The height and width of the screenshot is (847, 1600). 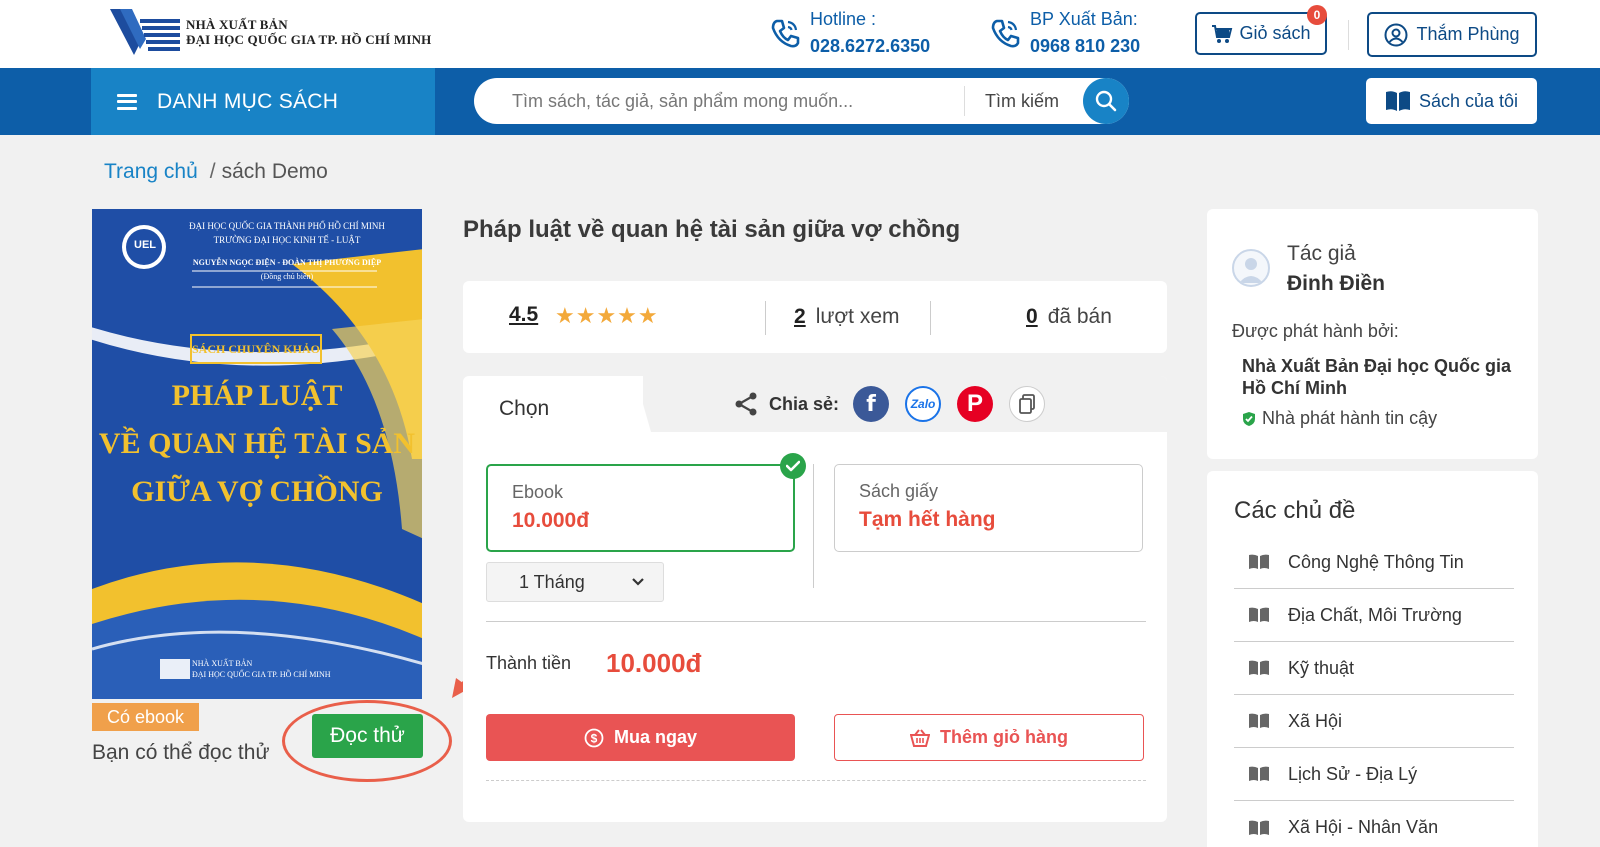 What do you see at coordinates (1249, 418) in the screenshot?
I see `shield-check-icon` at bounding box center [1249, 418].